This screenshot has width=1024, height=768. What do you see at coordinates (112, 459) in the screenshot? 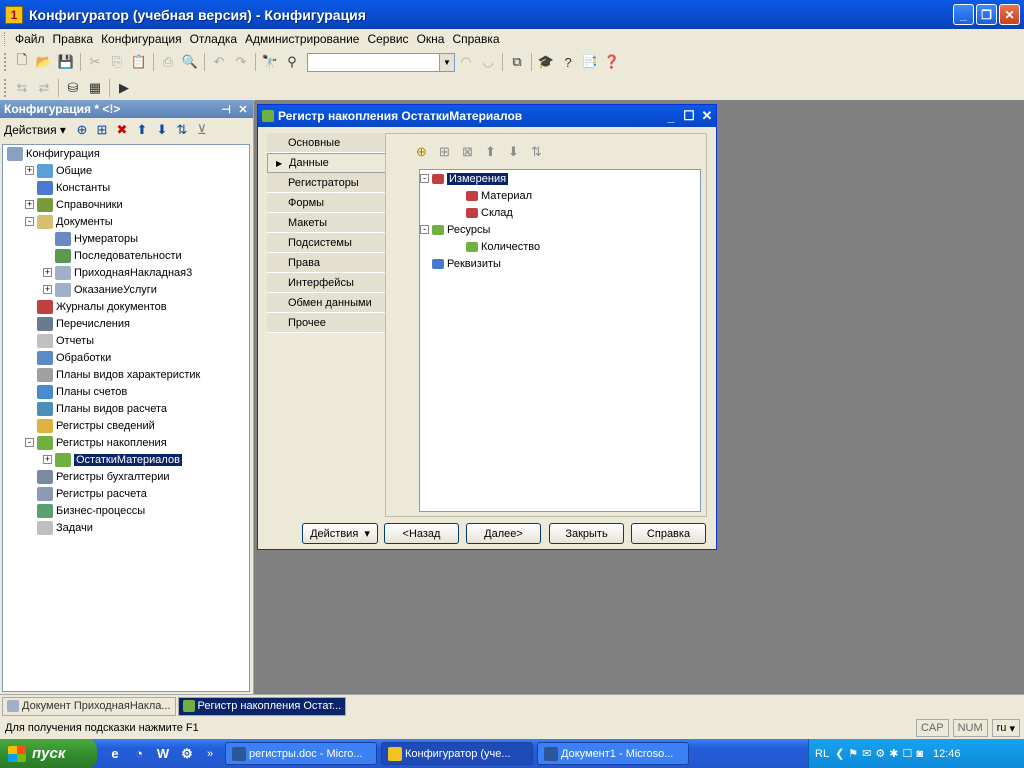
I see `config-tree-item: + ОстаткиМатериалов` at bounding box center [112, 459].